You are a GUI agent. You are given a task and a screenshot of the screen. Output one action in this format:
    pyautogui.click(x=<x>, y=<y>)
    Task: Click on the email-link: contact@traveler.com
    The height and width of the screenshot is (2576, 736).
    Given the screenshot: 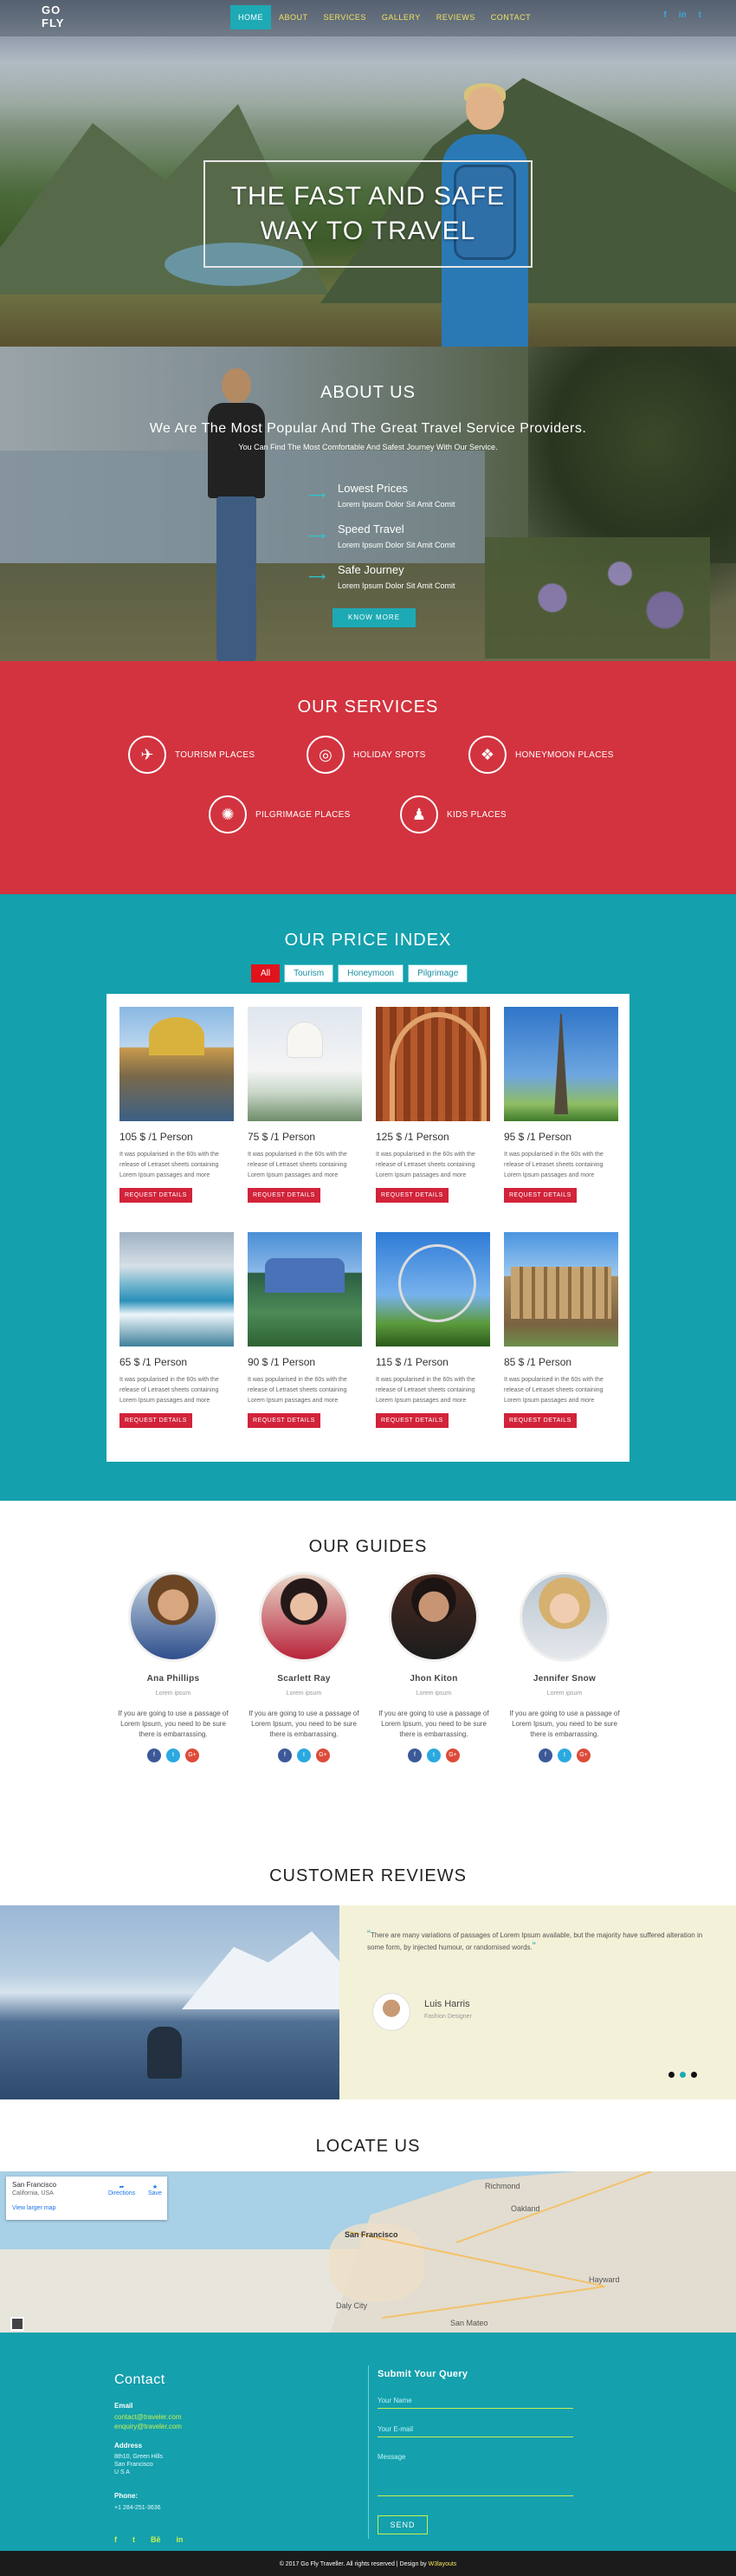 What is the action you would take?
    pyautogui.click(x=148, y=2417)
    